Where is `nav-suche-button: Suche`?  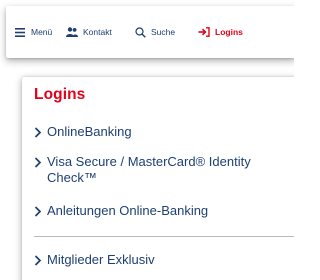 nav-suche-button: Suche is located at coordinates (154, 32).